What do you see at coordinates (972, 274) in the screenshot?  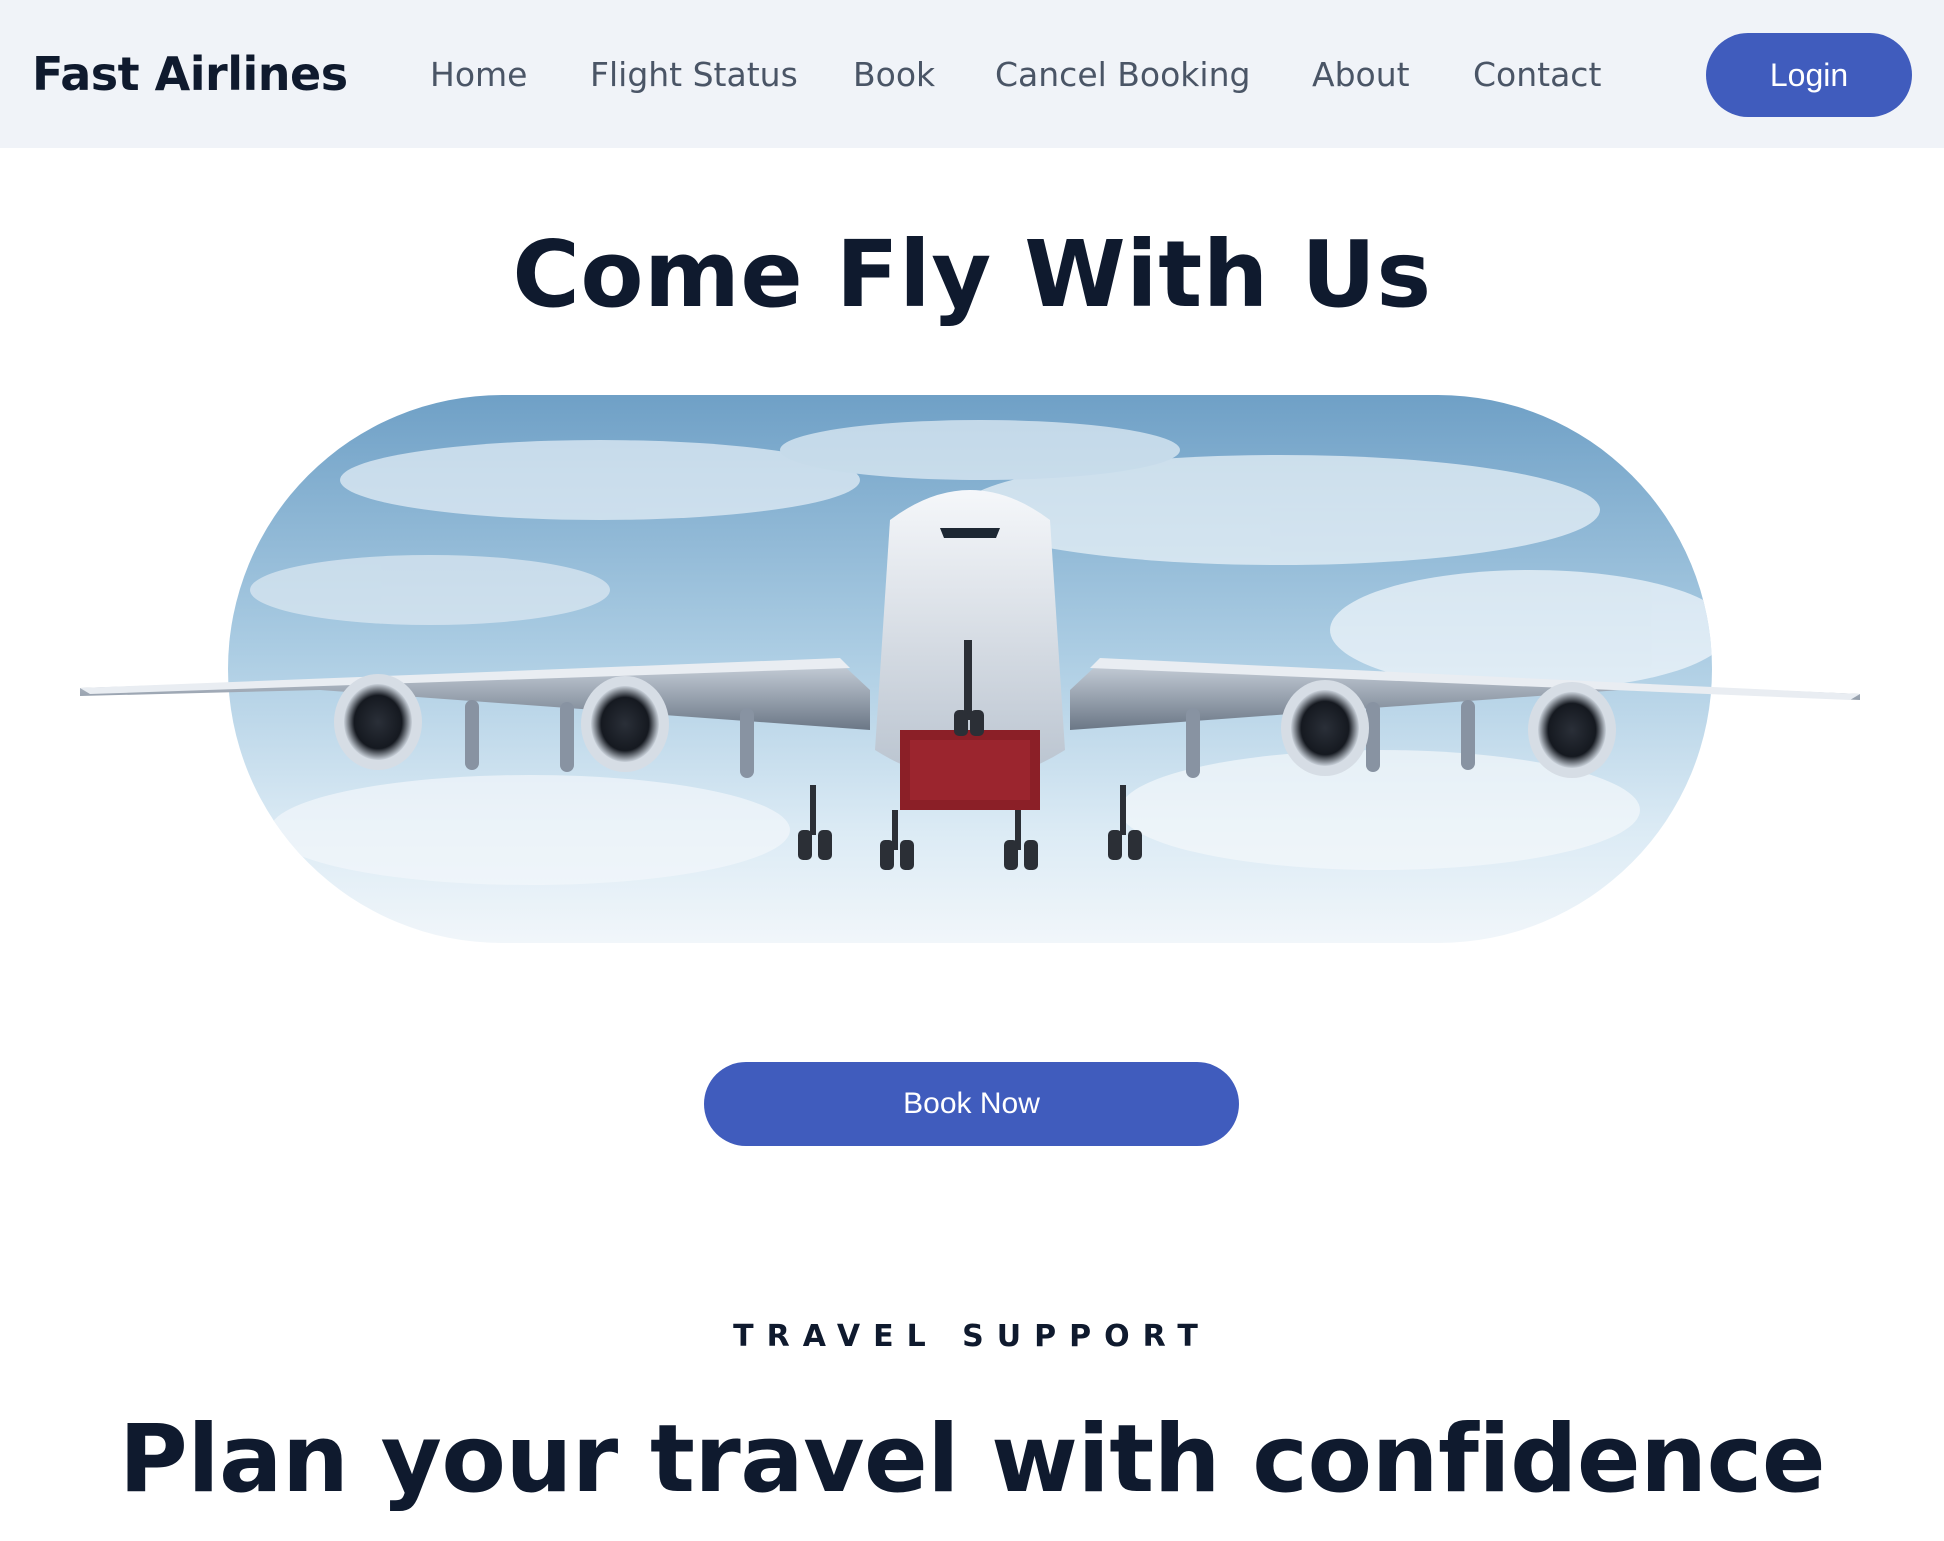 I see `hero-title: Come Fly With Us` at bounding box center [972, 274].